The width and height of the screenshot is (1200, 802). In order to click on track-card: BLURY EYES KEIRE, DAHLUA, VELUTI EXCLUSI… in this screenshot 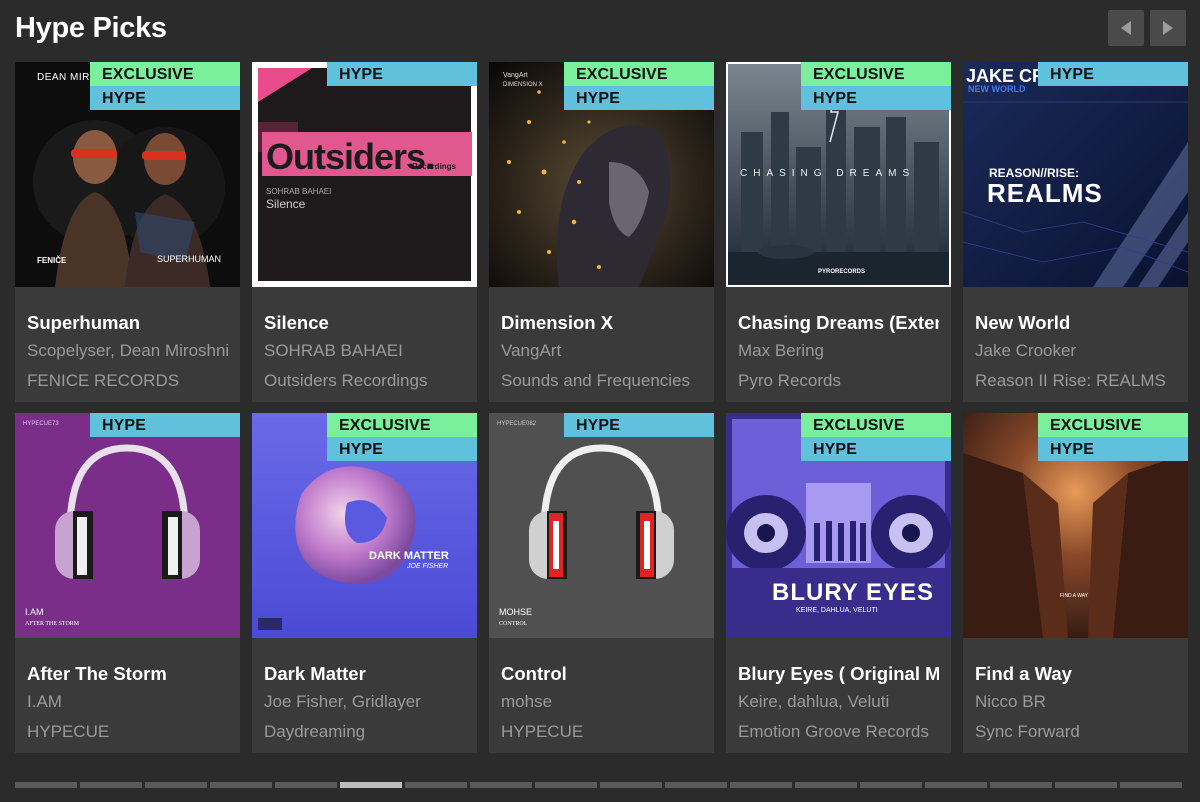, I will do `click(838, 583)`.